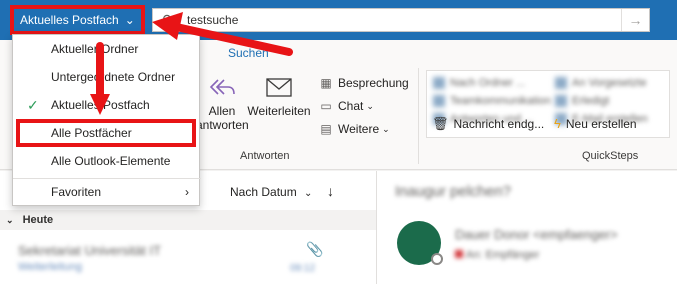 The image size is (677, 284). I want to click on quickstep-label: An Vorgesetzte, so click(609, 83).